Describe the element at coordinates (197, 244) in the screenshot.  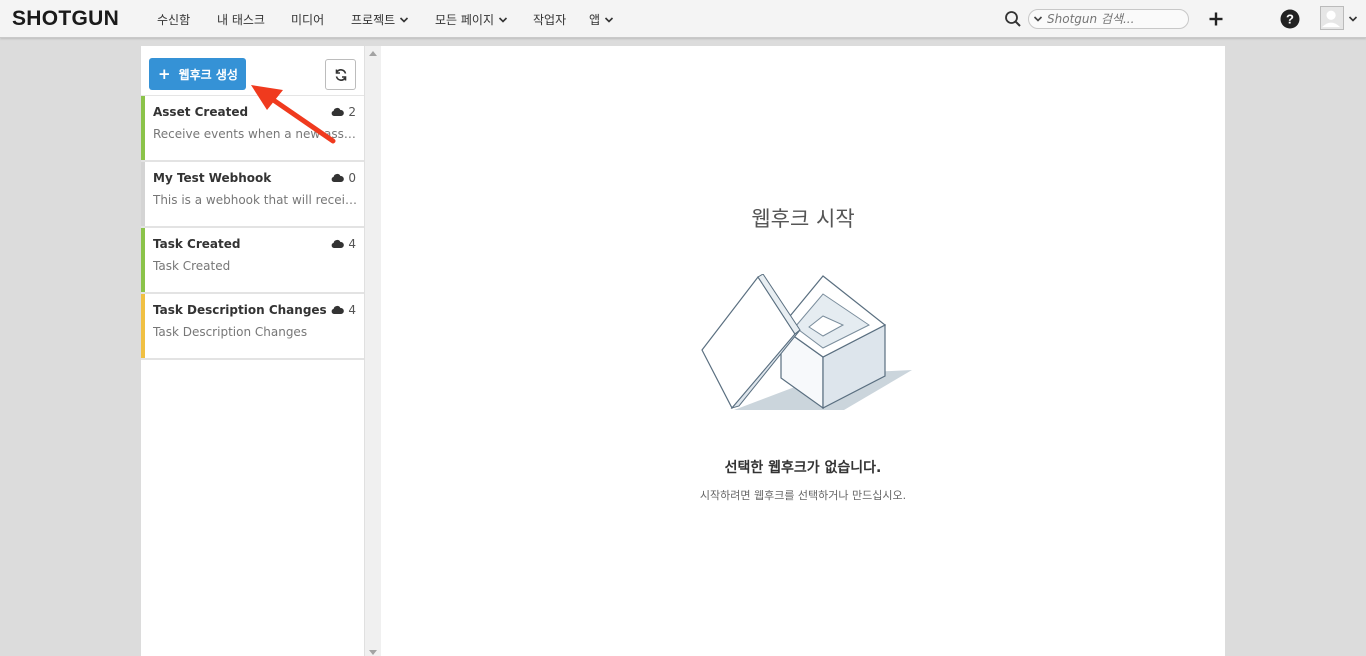
I see `webhook-title: Task Created` at that location.